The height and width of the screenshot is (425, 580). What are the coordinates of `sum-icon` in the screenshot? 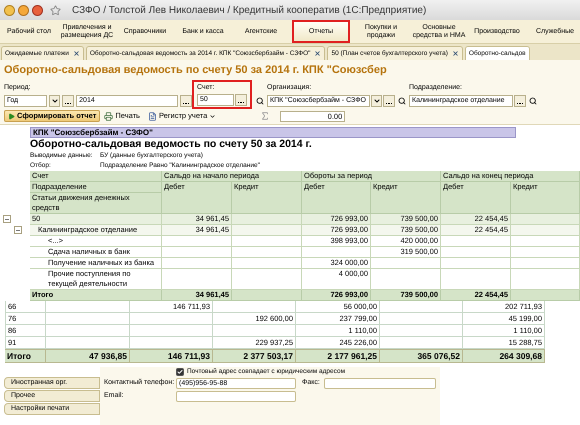 It's located at (265, 116).